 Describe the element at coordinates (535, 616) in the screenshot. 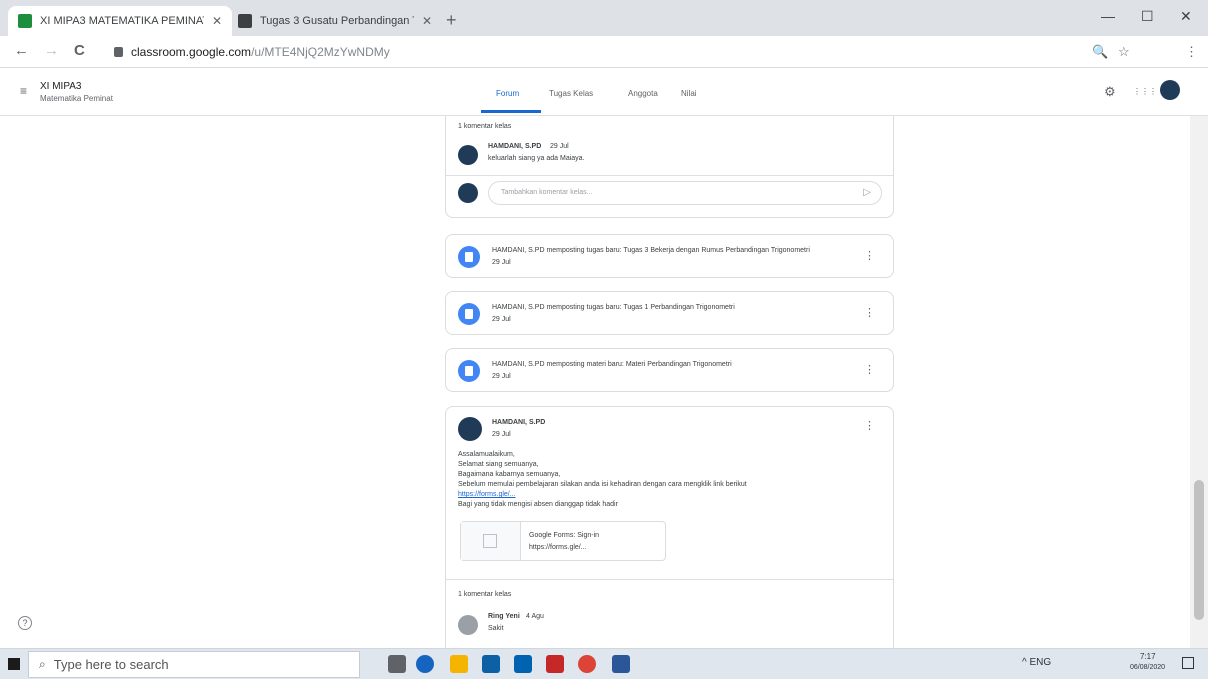

I see `comment-time: 4 Agu` at that location.